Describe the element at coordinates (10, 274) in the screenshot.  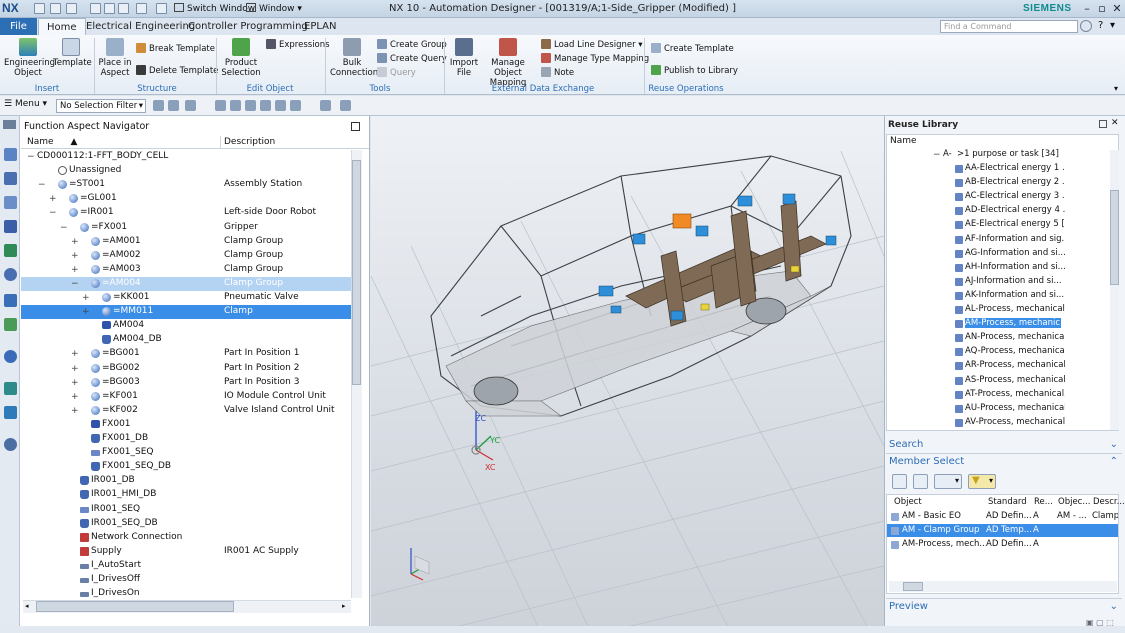
I see `web-browser-icon` at that location.